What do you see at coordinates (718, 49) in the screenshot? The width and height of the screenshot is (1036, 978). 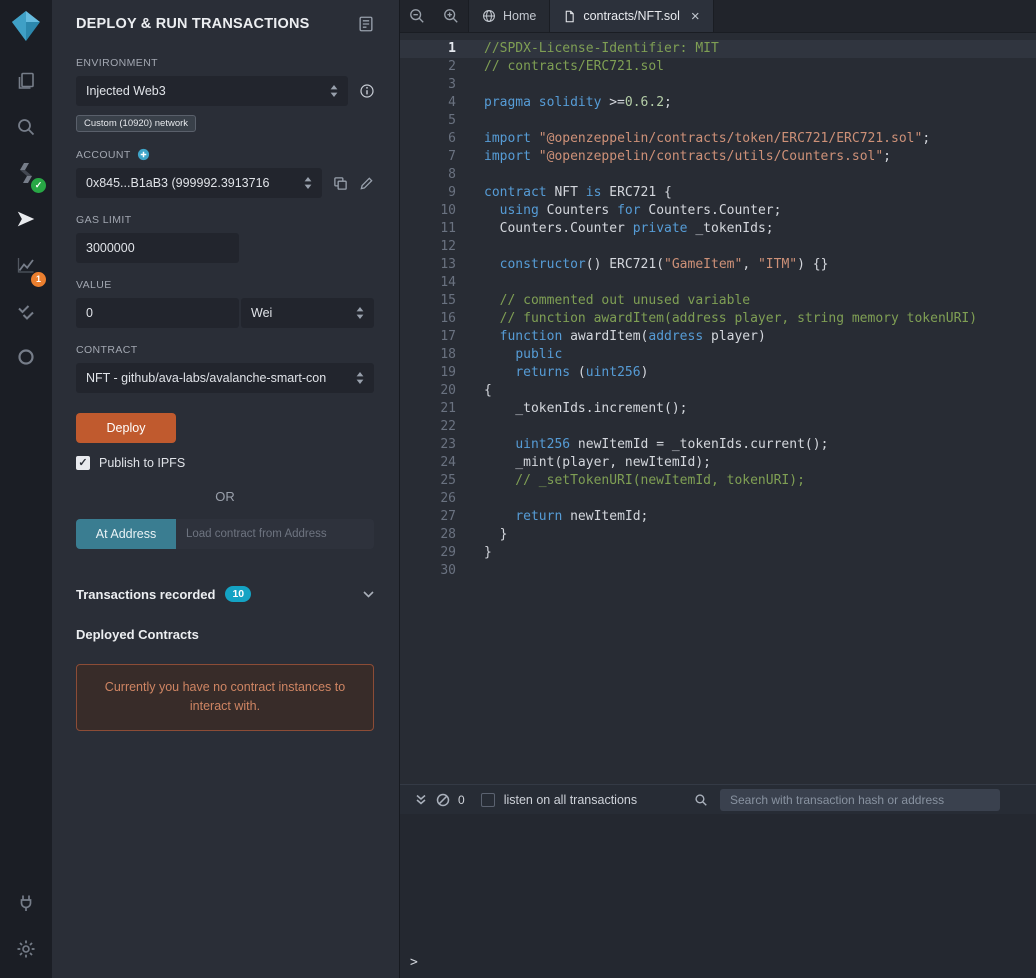 I see `code-line-1: 1 //SPDX-License-Identifier: MIT` at bounding box center [718, 49].